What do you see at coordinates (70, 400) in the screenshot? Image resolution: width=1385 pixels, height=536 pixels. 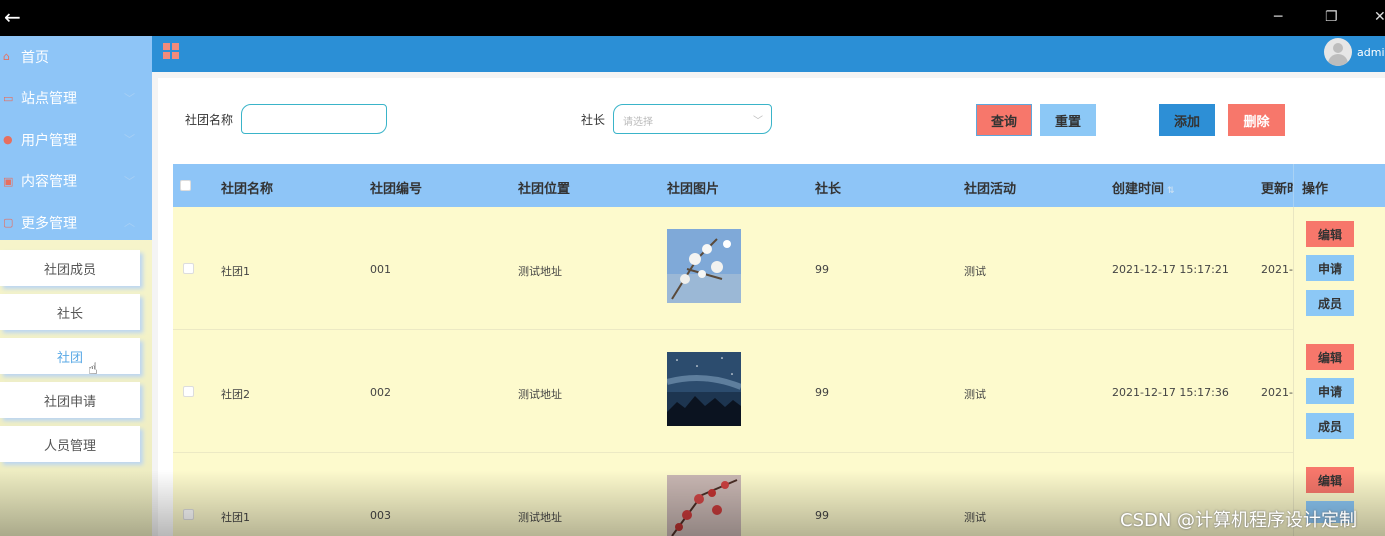 I see `submenu-item-application: 社团申请` at bounding box center [70, 400].